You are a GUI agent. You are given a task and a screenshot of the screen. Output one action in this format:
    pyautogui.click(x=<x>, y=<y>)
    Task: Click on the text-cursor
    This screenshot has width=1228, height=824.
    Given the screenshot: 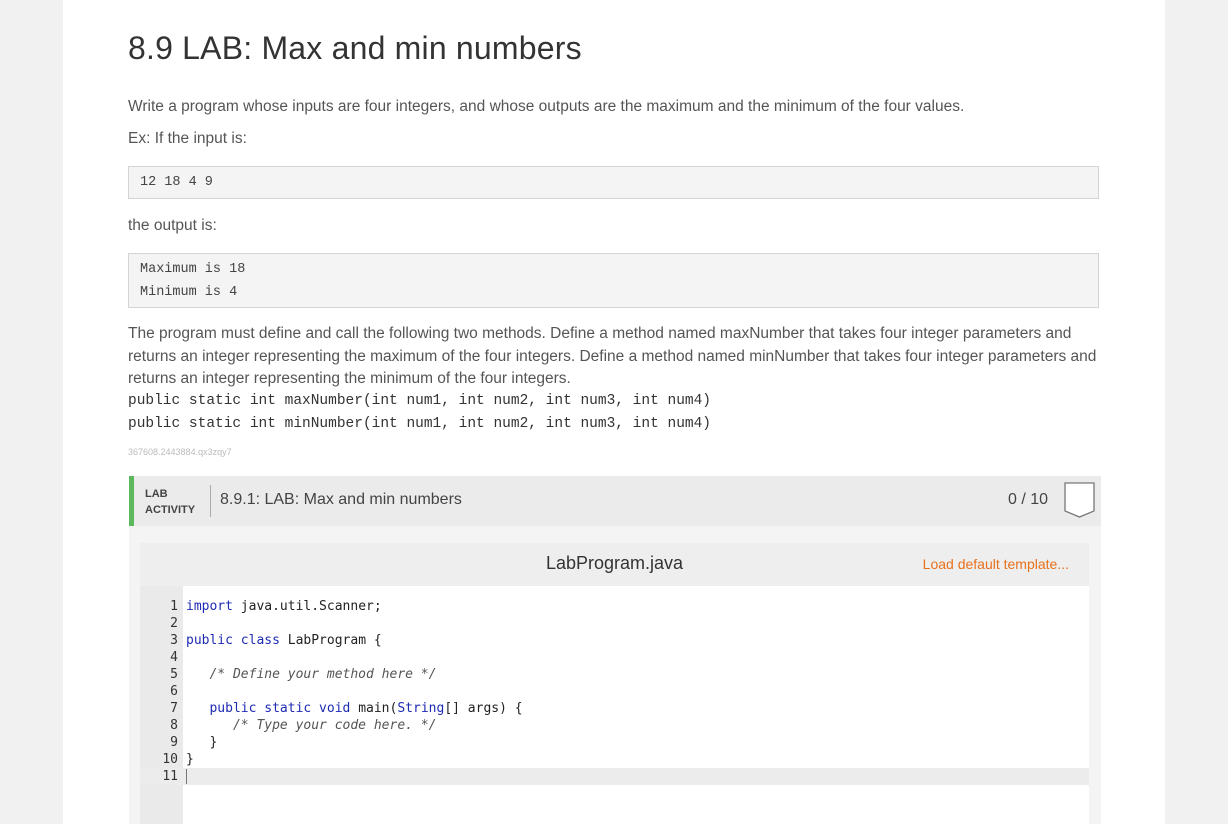 What is the action you would take?
    pyautogui.click(x=186, y=776)
    